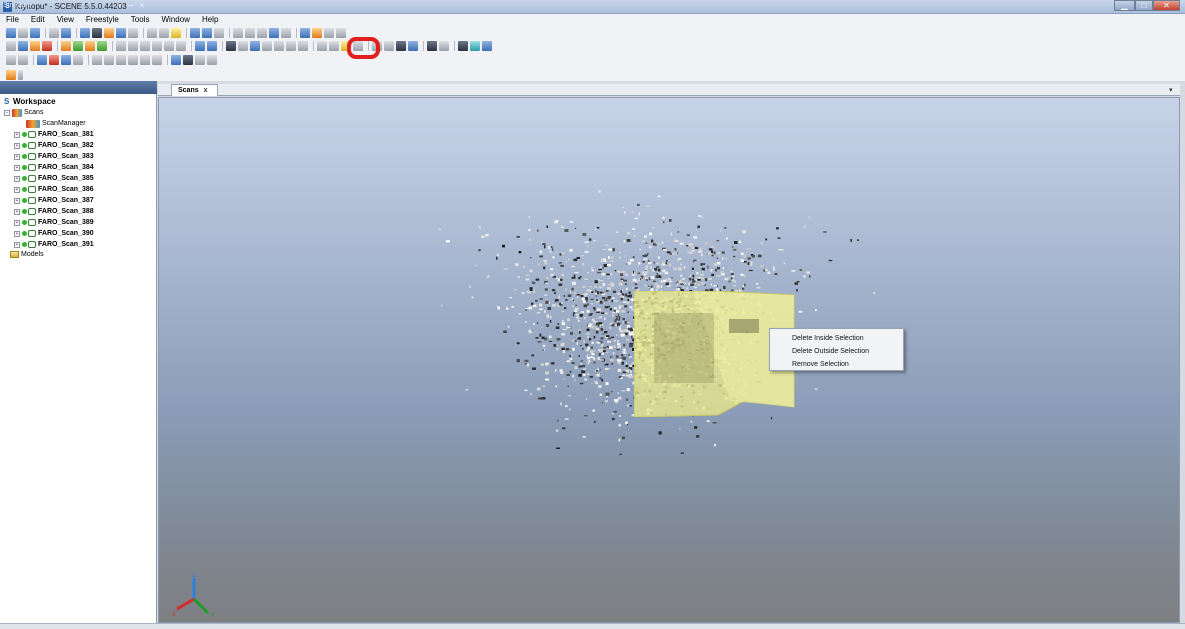  What do you see at coordinates (54, 233) in the screenshot?
I see `tree-scan-item: + FARO_Scan_390` at bounding box center [54, 233].